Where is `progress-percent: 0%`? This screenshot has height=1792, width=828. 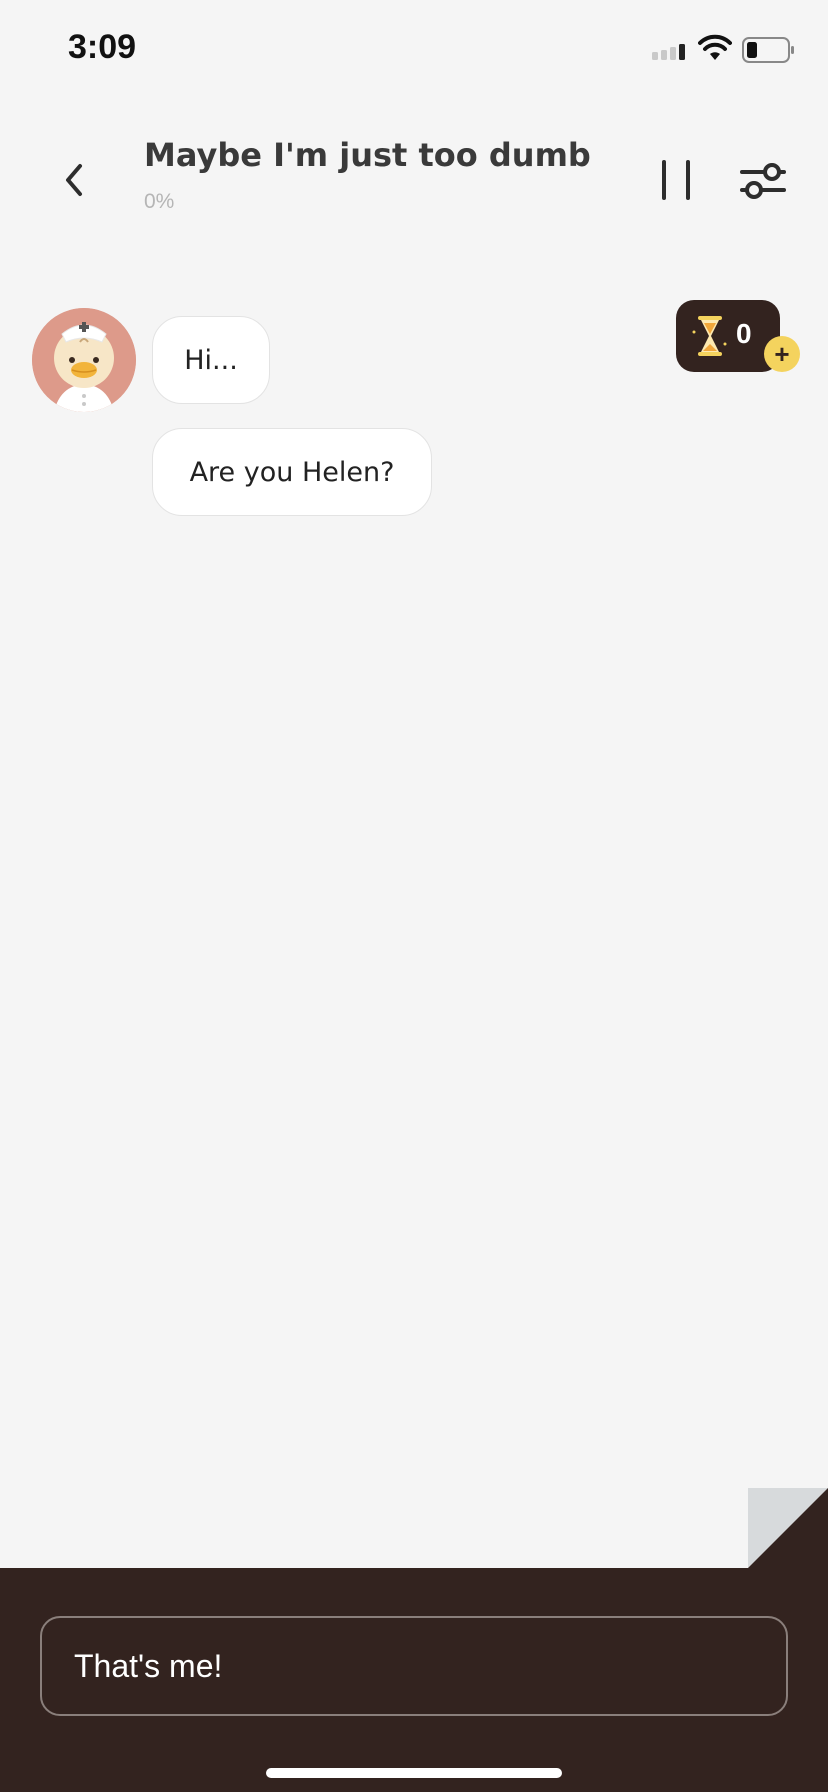 progress-percent: 0% is located at coordinates (159, 201).